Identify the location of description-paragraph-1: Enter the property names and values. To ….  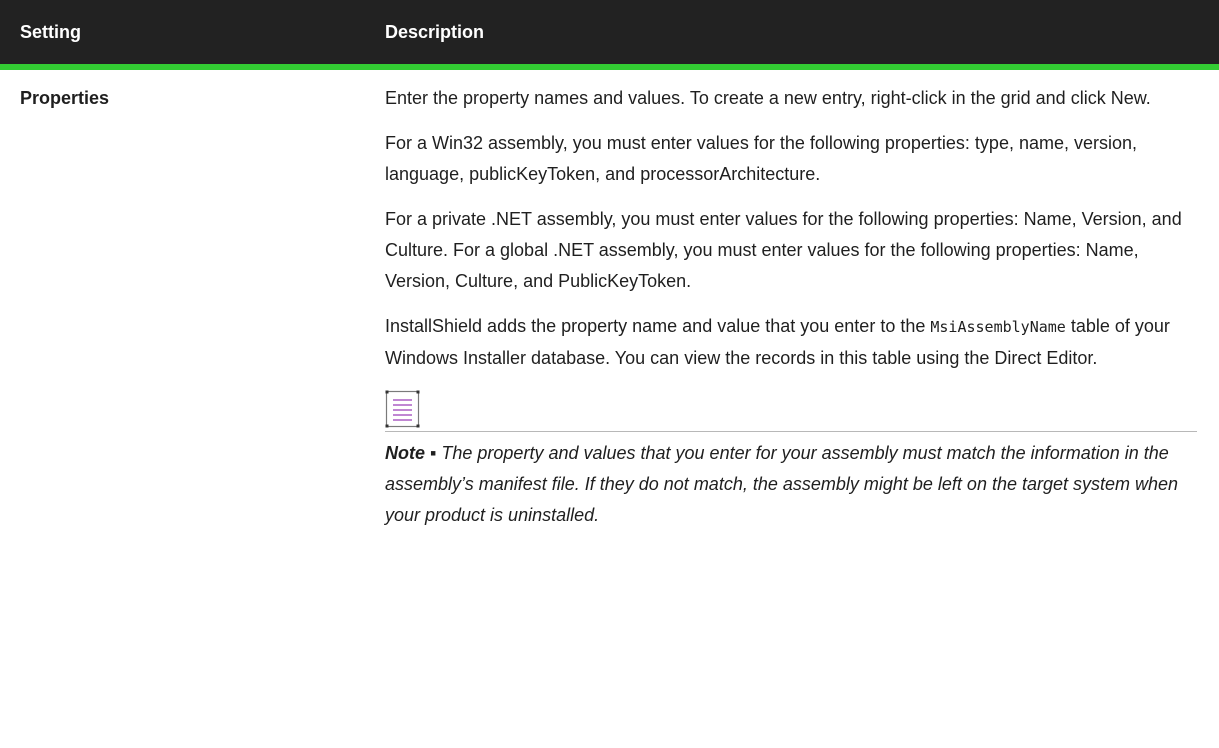
(768, 98).